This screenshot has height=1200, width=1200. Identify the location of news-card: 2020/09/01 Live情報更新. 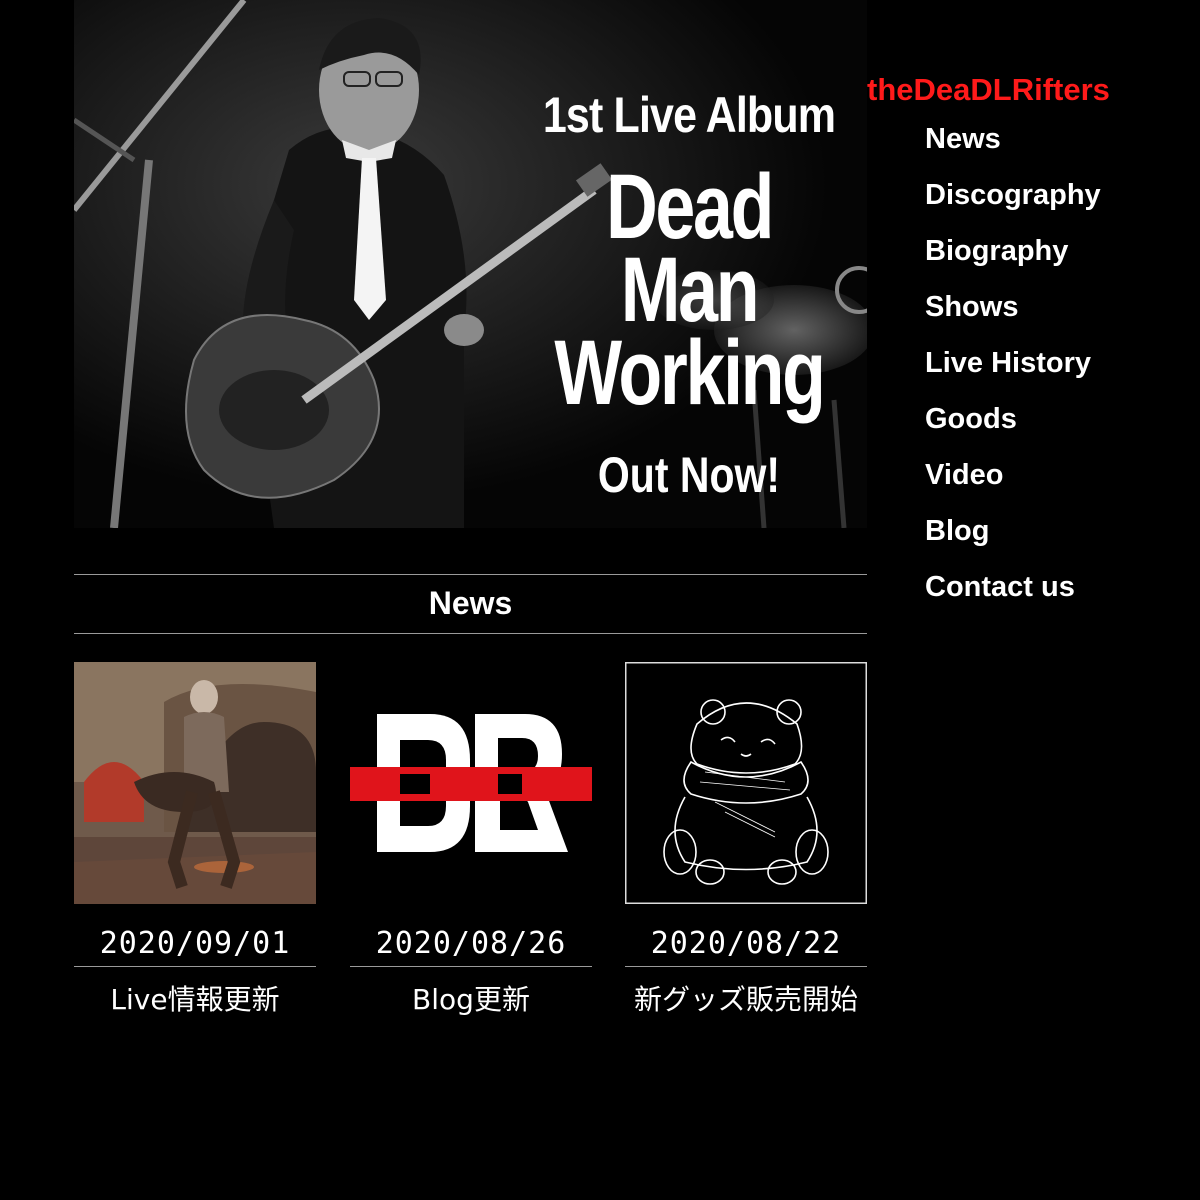
(195, 847).